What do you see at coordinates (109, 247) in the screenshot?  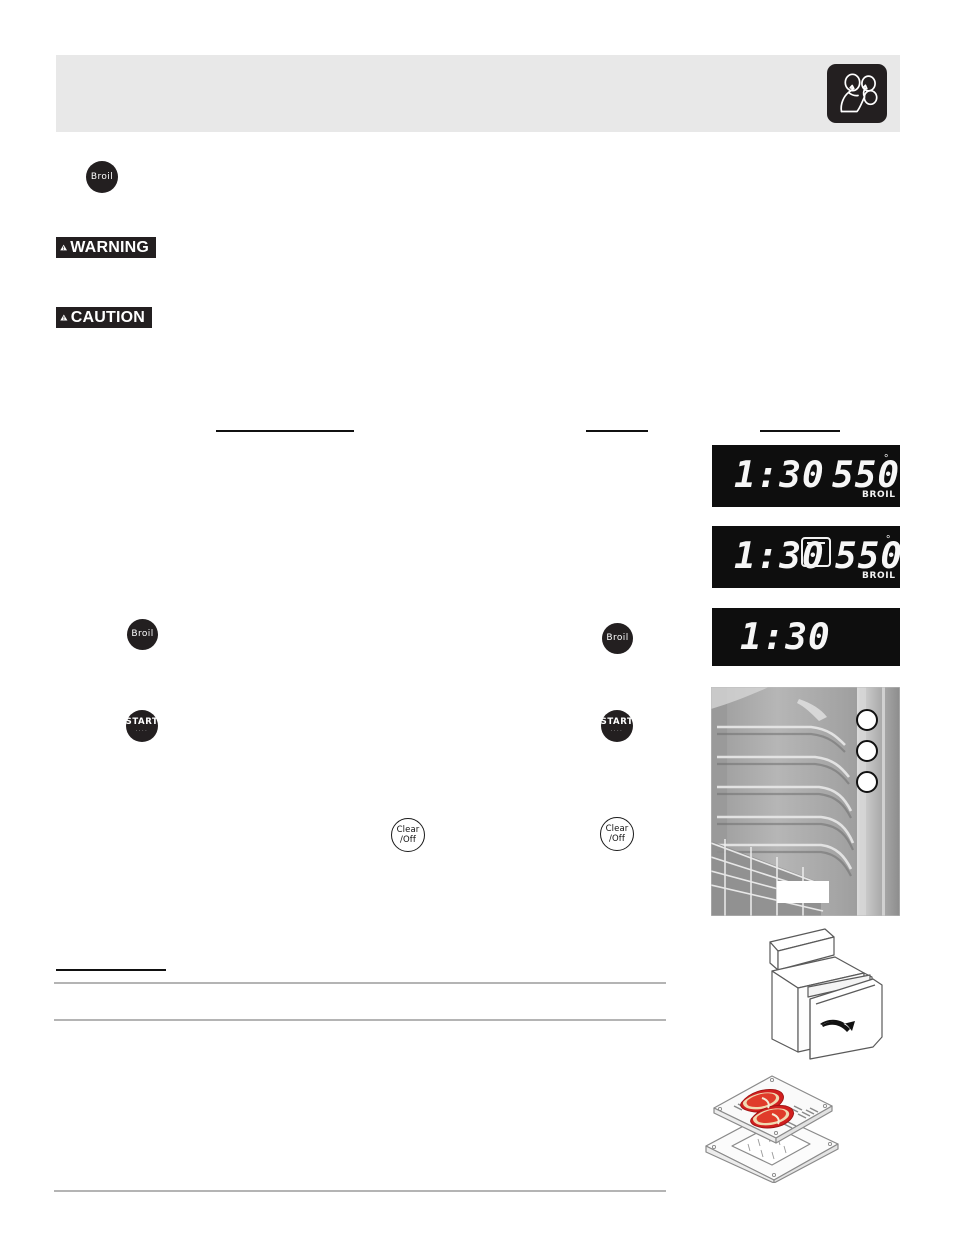 I see `warning-label: WARNING` at bounding box center [109, 247].